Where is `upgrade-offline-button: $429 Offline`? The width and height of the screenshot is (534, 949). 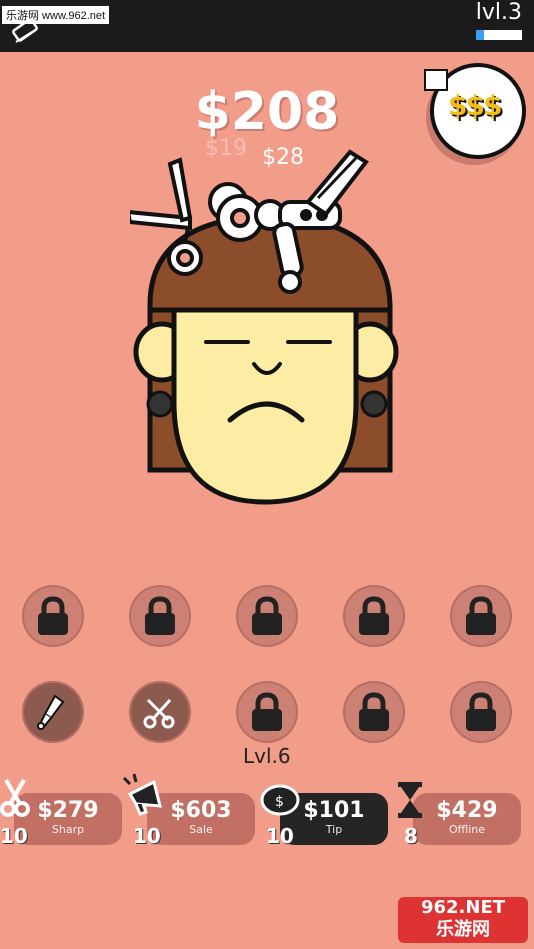
upgrade-offline-button: $429 Offline is located at coordinates (467, 819).